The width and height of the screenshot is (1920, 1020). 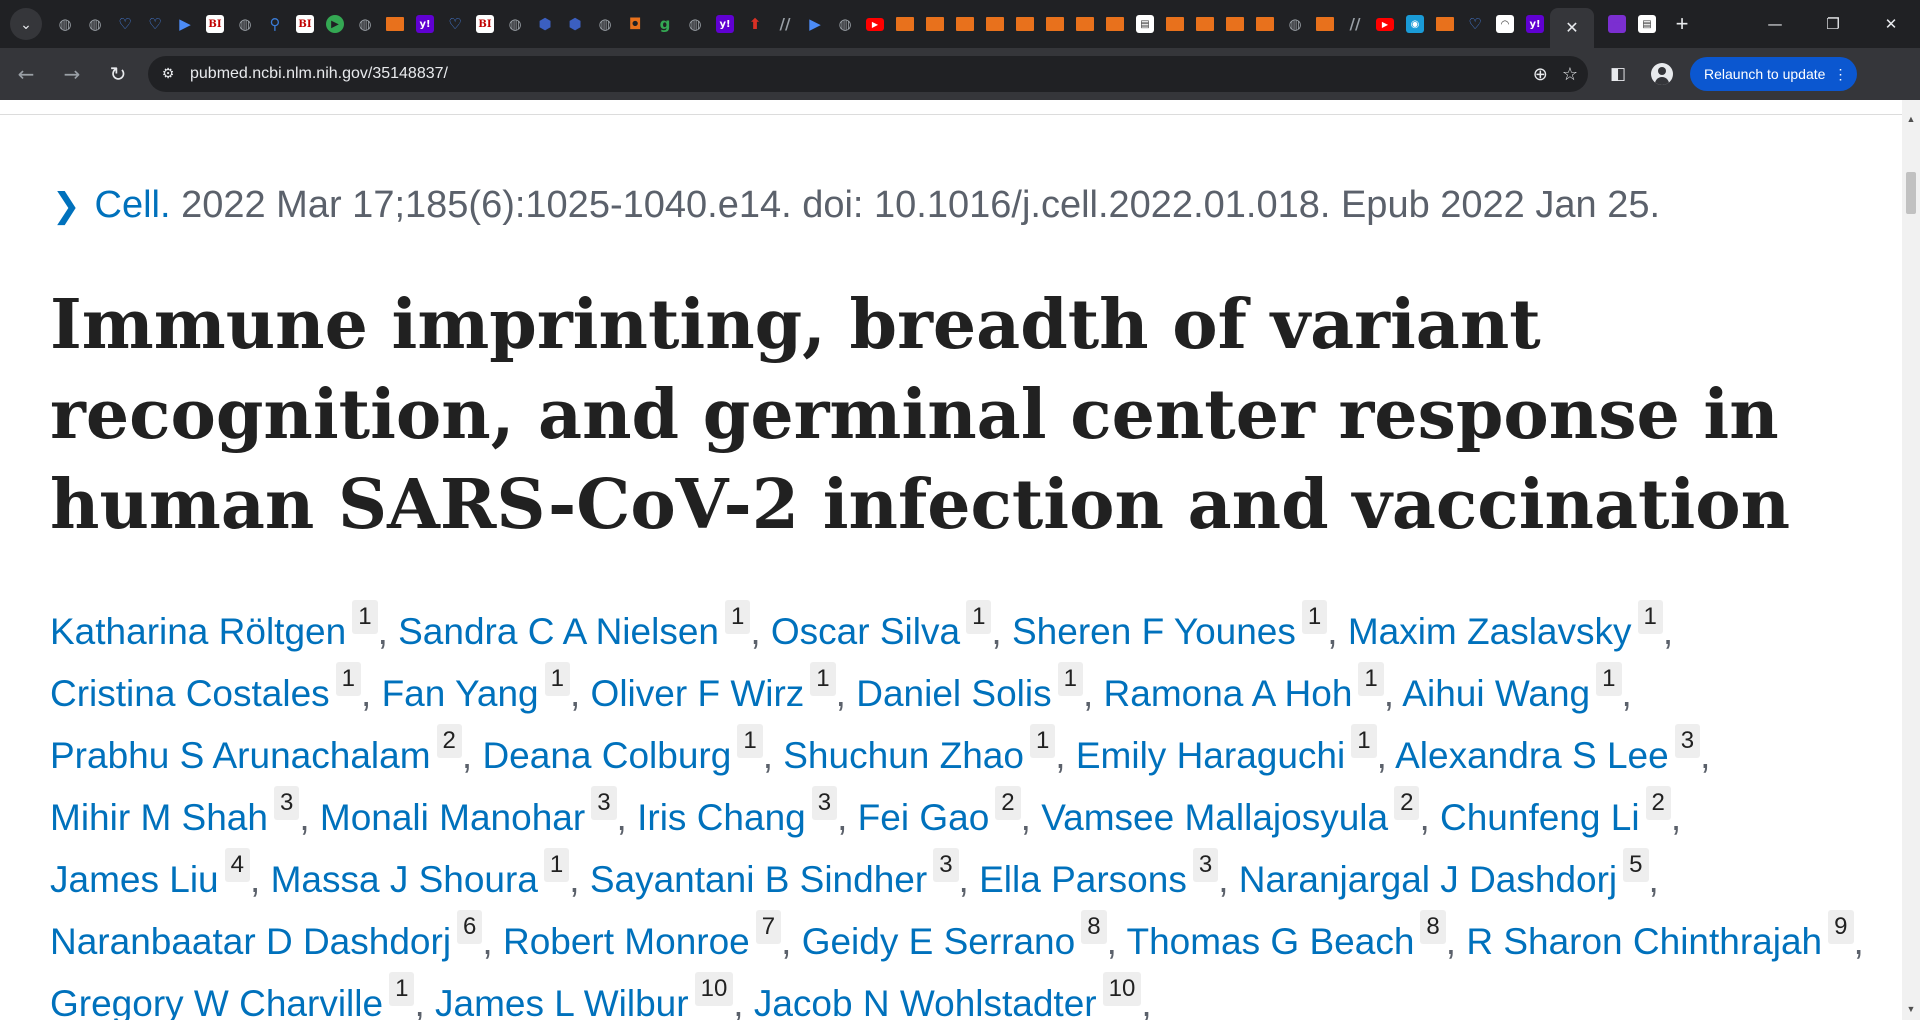 I want to click on browser-tab-4: ▶, so click(x=185, y=24).